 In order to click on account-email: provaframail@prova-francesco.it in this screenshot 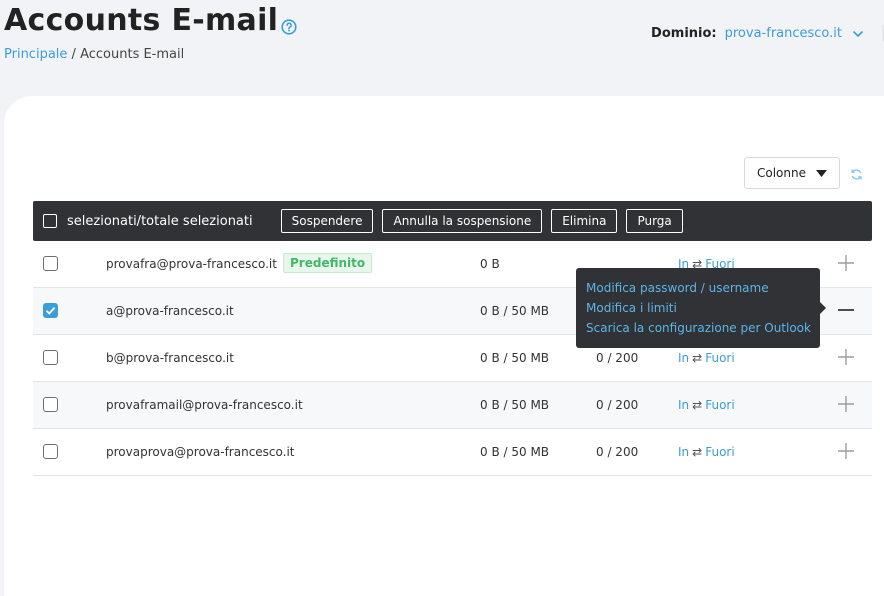, I will do `click(204, 405)`.